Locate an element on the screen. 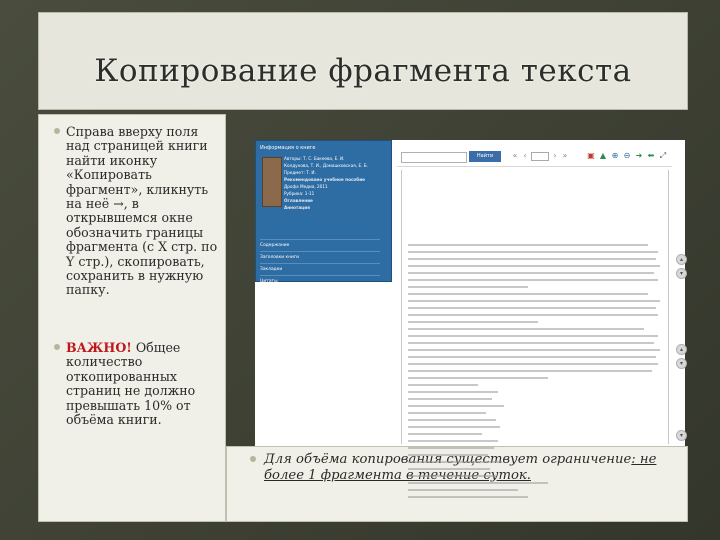 The width and height of the screenshot is (720, 540). arrow-left-icon: ⬅ is located at coordinates (651, 156).